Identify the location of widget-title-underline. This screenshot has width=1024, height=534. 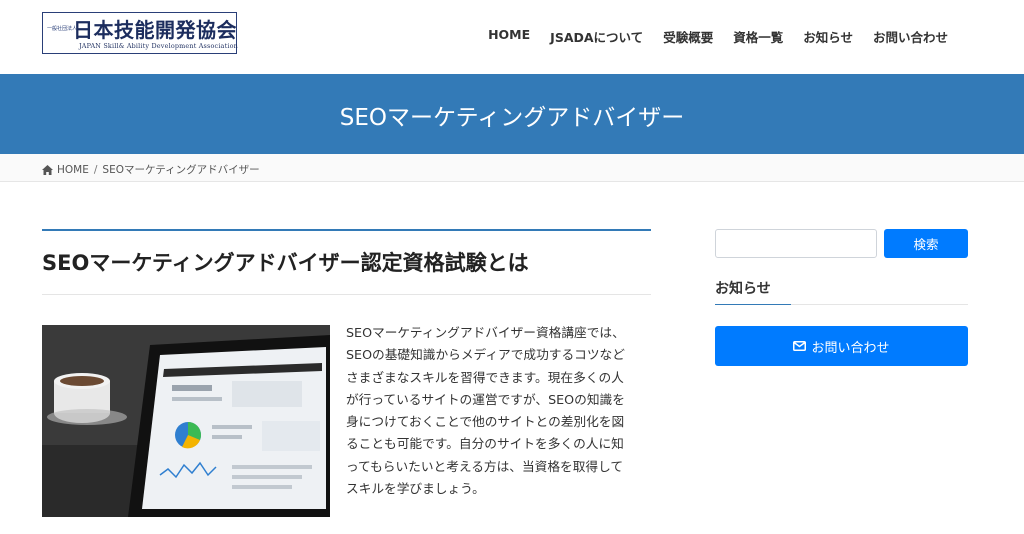
(753, 304).